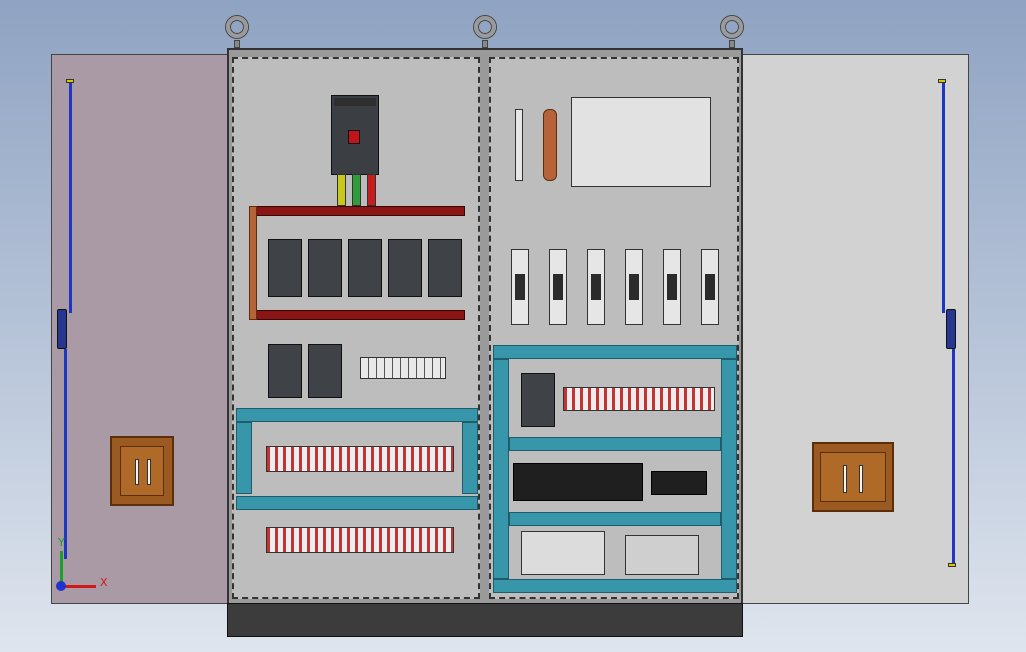 This screenshot has width=1026, height=652. What do you see at coordinates (357, 211) in the screenshot?
I see `busbar-top` at bounding box center [357, 211].